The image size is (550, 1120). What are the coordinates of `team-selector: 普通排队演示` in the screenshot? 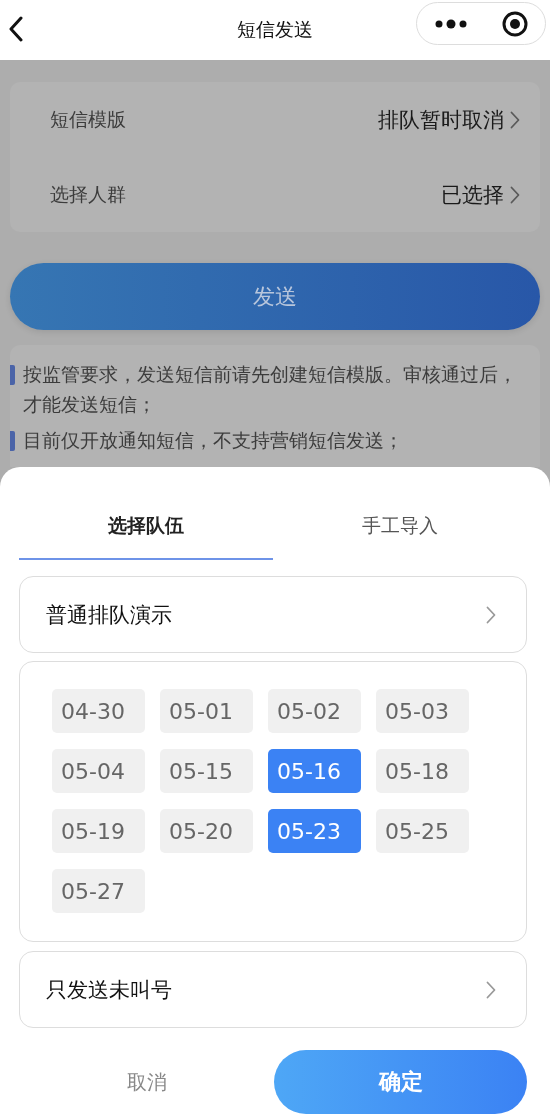 It's located at (273, 614).